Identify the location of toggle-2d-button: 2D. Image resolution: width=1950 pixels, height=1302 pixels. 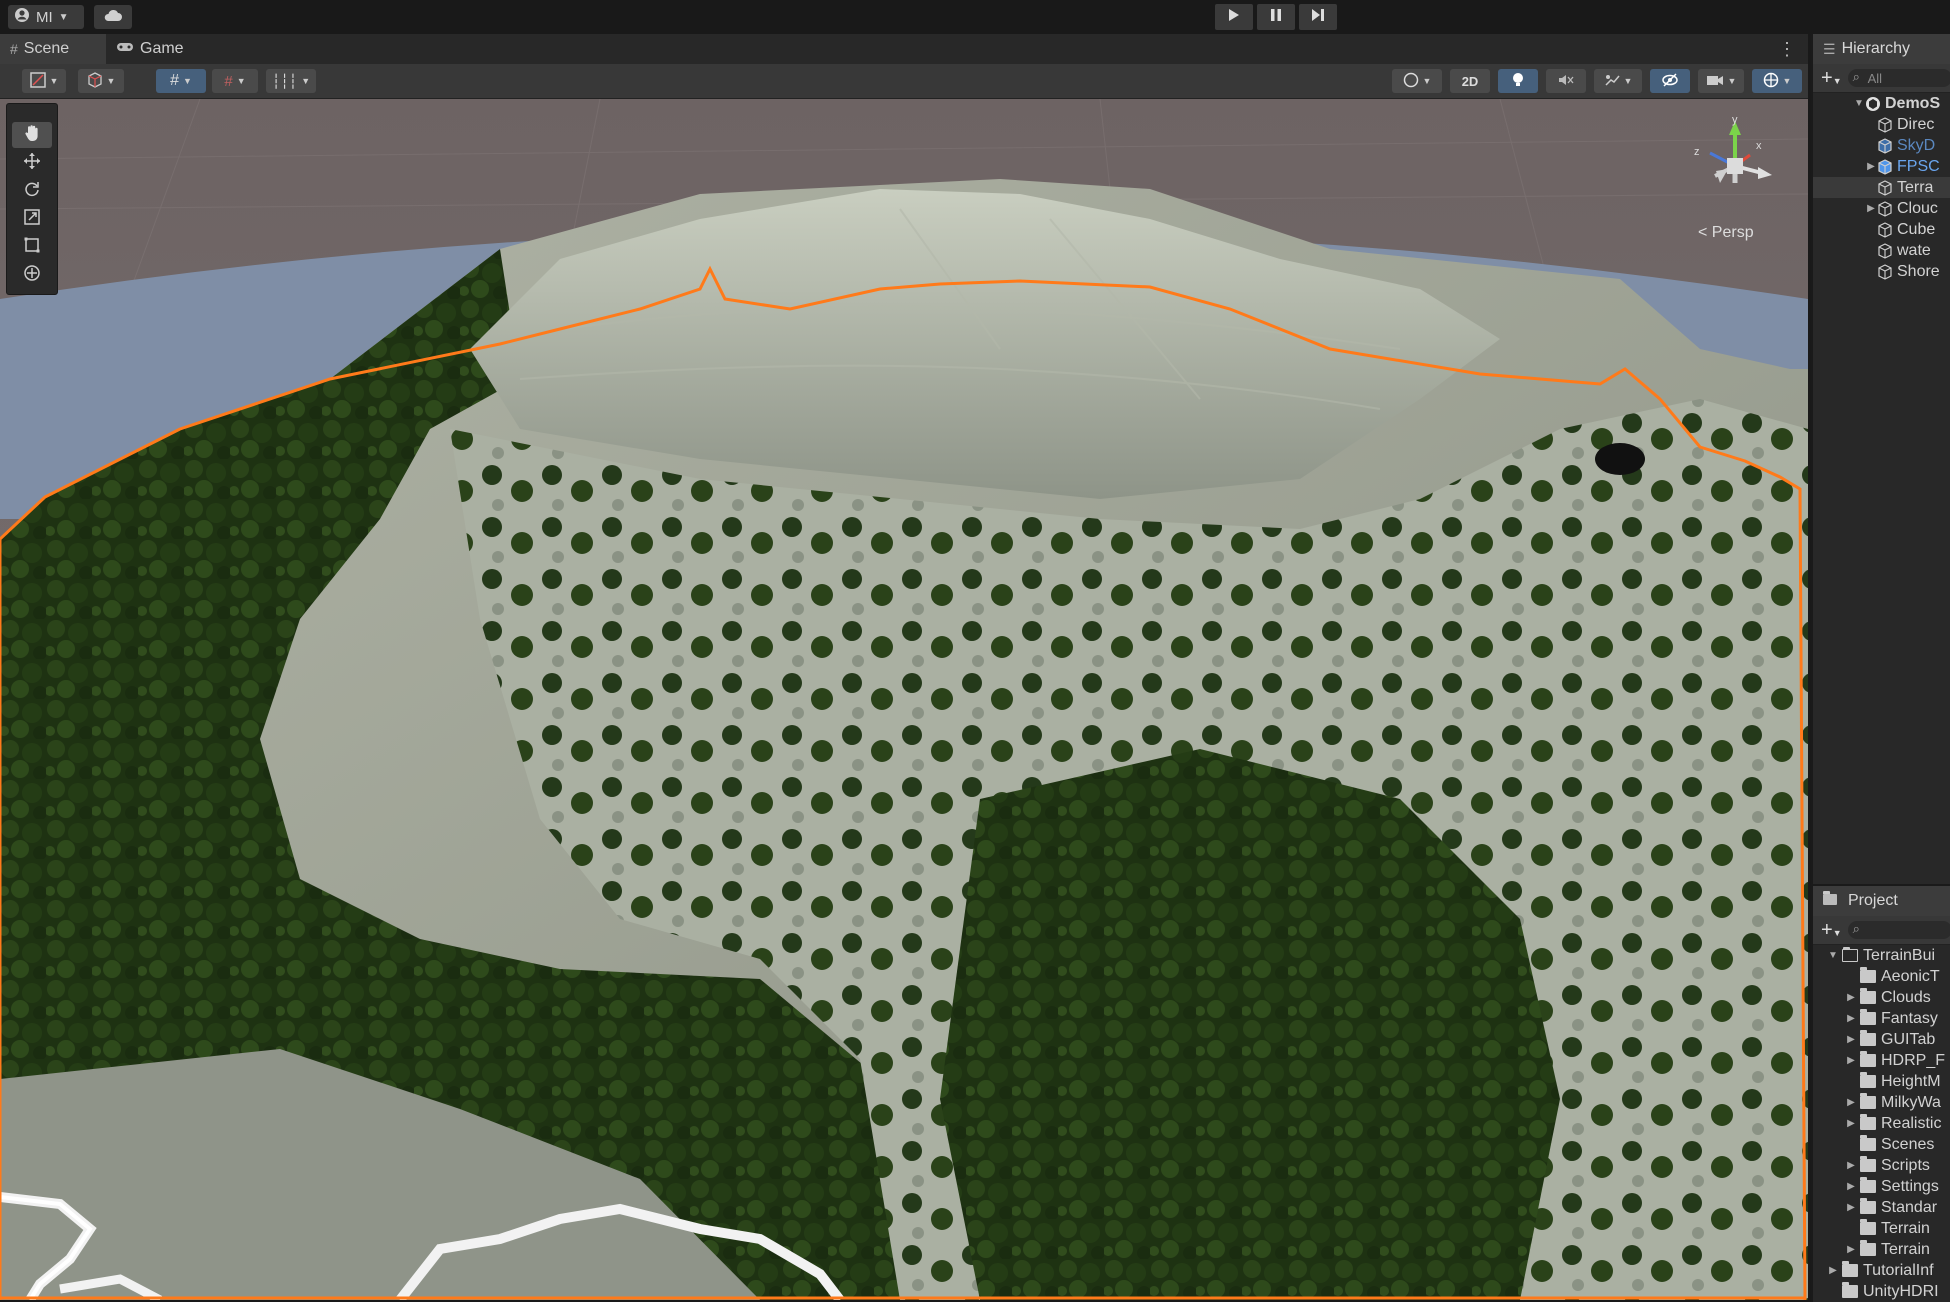
(1470, 81).